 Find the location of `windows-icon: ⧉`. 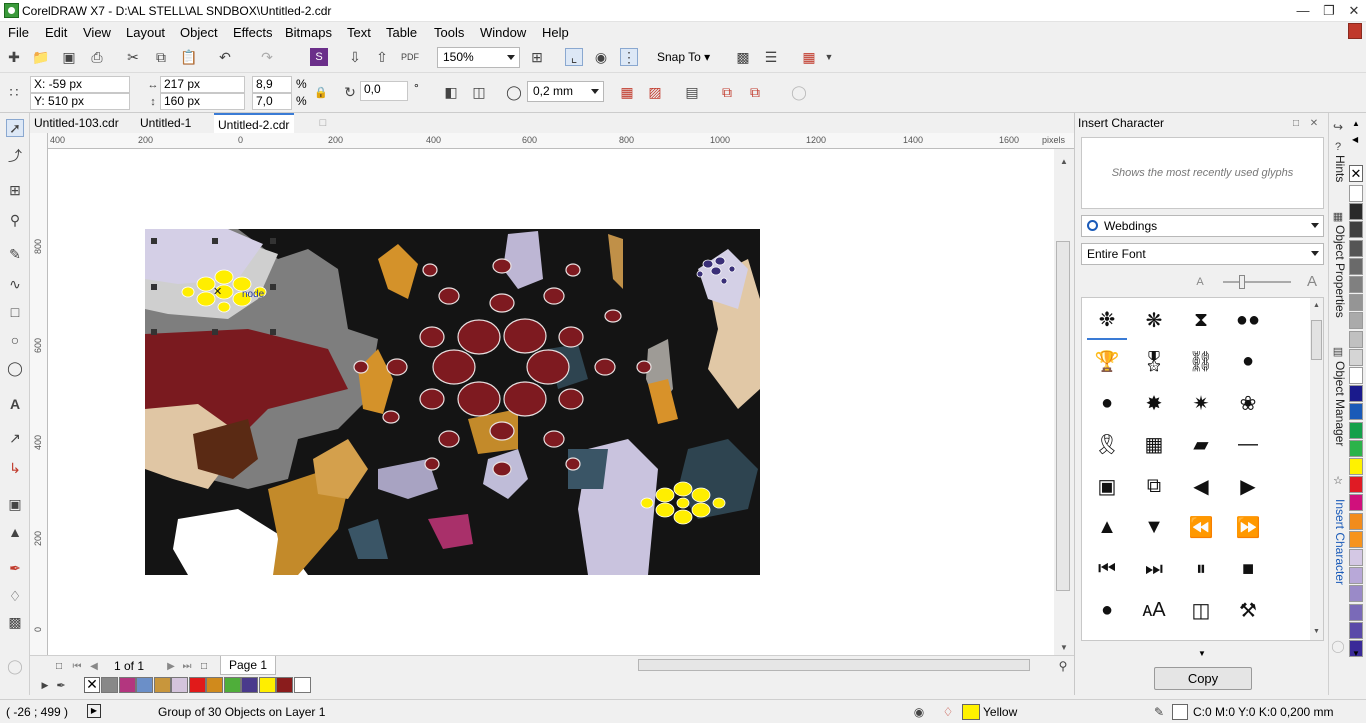

windows-icon: ⧉ is located at coordinates (1154, 486).